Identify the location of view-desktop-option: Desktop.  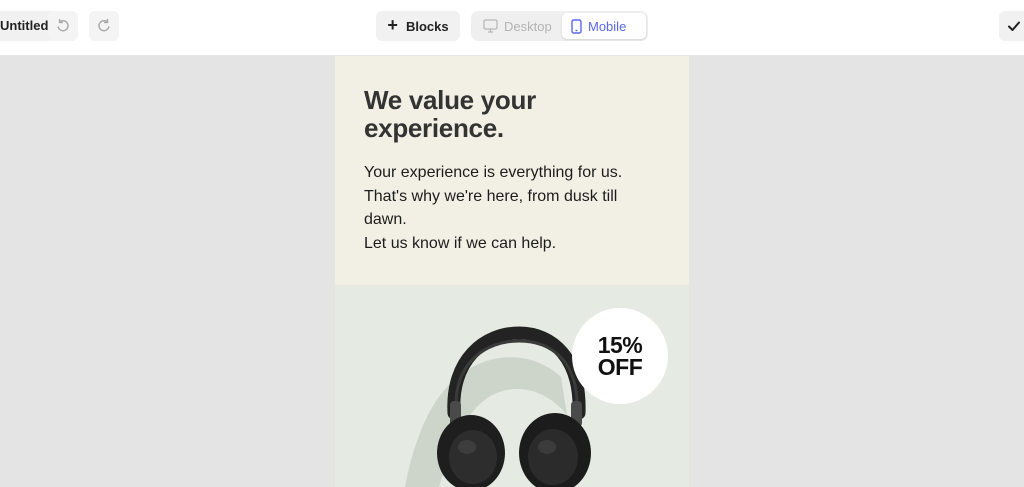
(517, 26).